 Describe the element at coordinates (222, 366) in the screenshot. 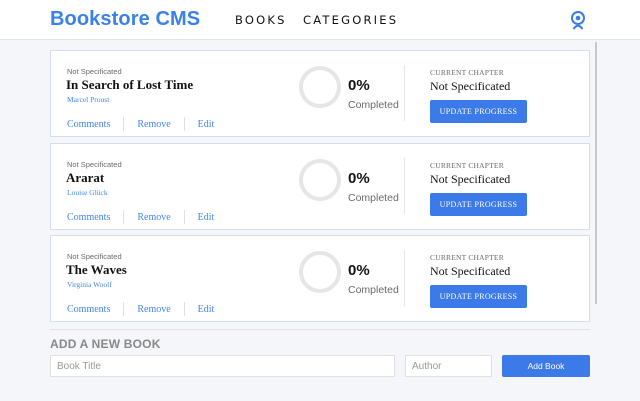

I see `book-title-input: Book Title` at that location.